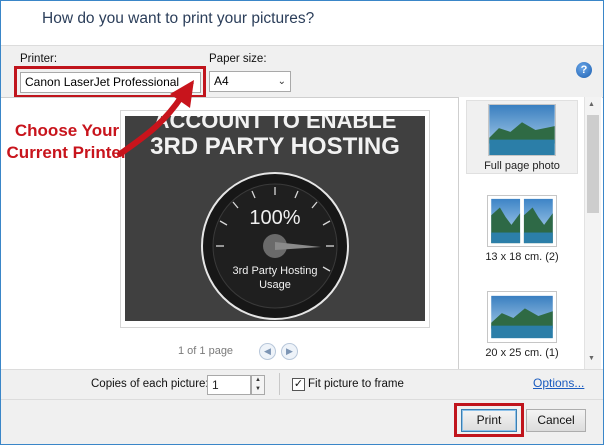  I want to click on layout-20x25-1: 20 x 25 cm. (1), so click(522, 328).